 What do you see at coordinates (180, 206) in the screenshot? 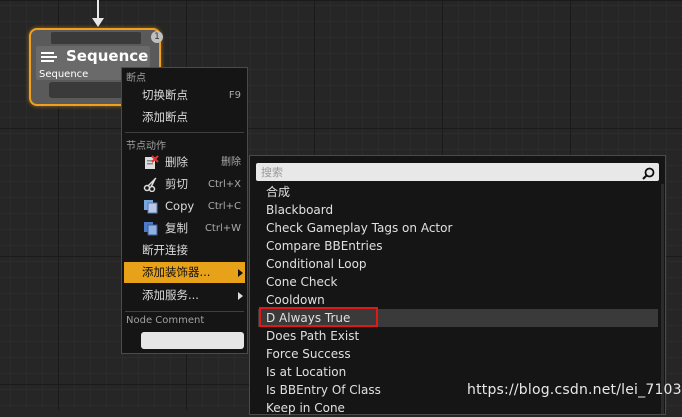
I see `menu-item-label: Copy` at bounding box center [180, 206].